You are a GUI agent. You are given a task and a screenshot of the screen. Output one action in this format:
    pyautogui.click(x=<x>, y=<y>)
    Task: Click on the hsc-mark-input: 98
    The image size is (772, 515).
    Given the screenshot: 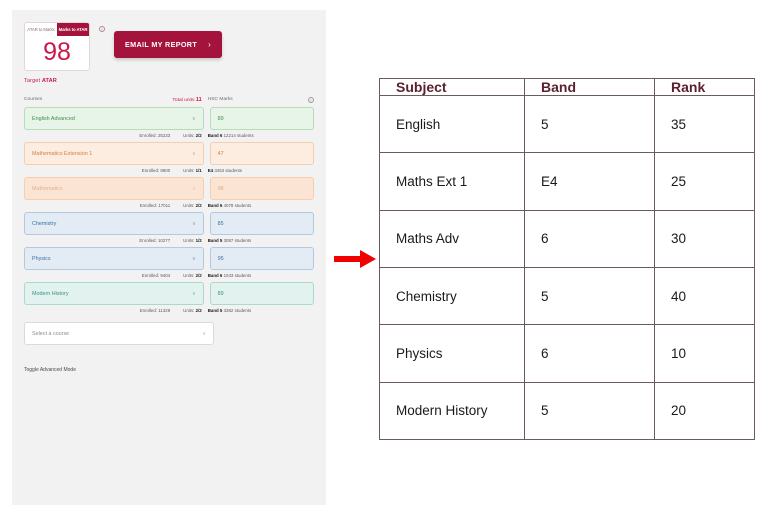 What is the action you would take?
    pyautogui.click(x=261, y=188)
    